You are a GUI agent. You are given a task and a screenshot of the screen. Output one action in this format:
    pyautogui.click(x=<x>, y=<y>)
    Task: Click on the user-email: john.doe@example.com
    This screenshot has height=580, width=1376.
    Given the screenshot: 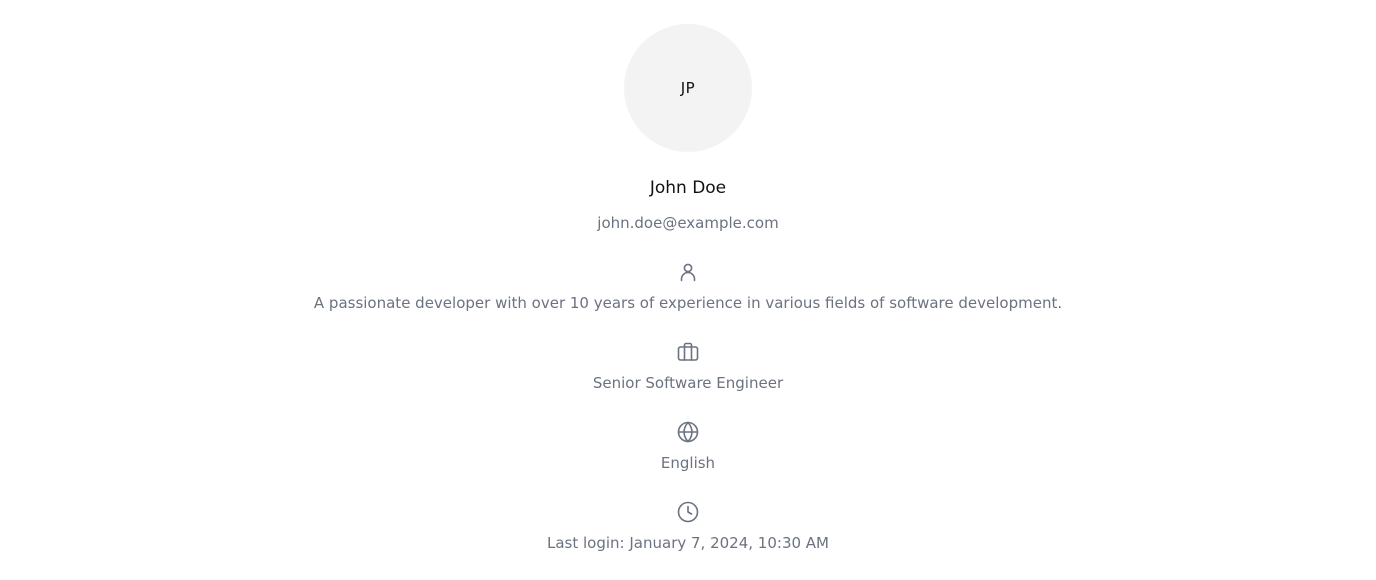 What is the action you would take?
    pyautogui.click(x=688, y=223)
    